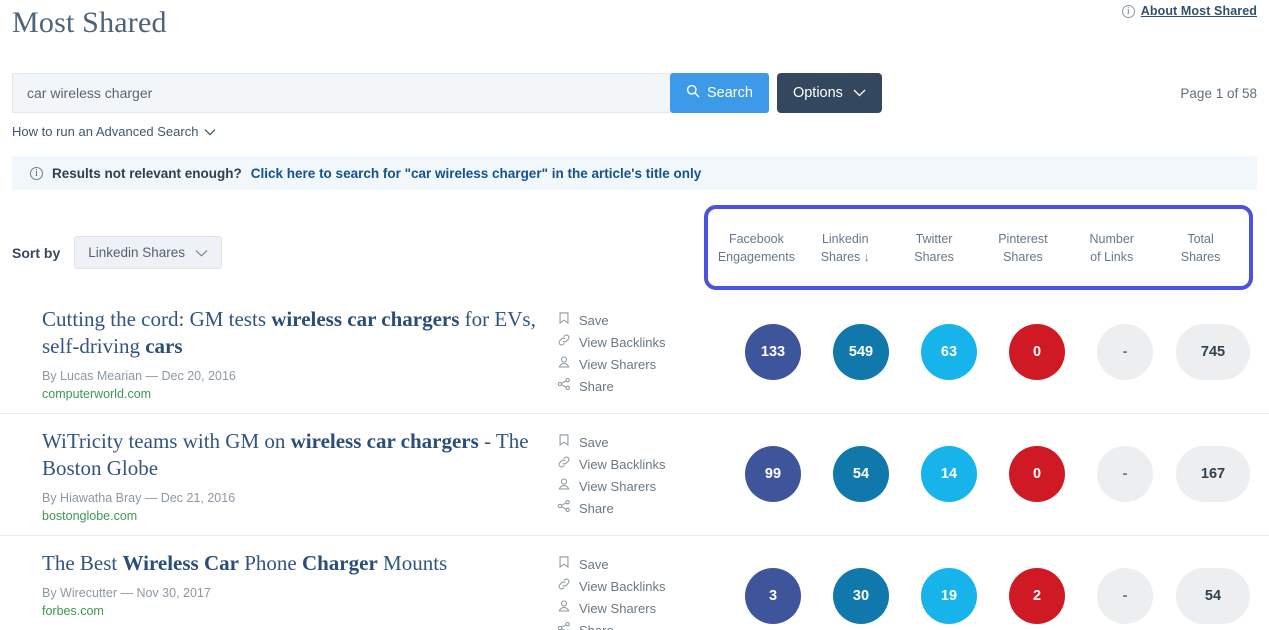  What do you see at coordinates (1111, 248) in the screenshot?
I see `metric-header-links: Number of Links` at bounding box center [1111, 248].